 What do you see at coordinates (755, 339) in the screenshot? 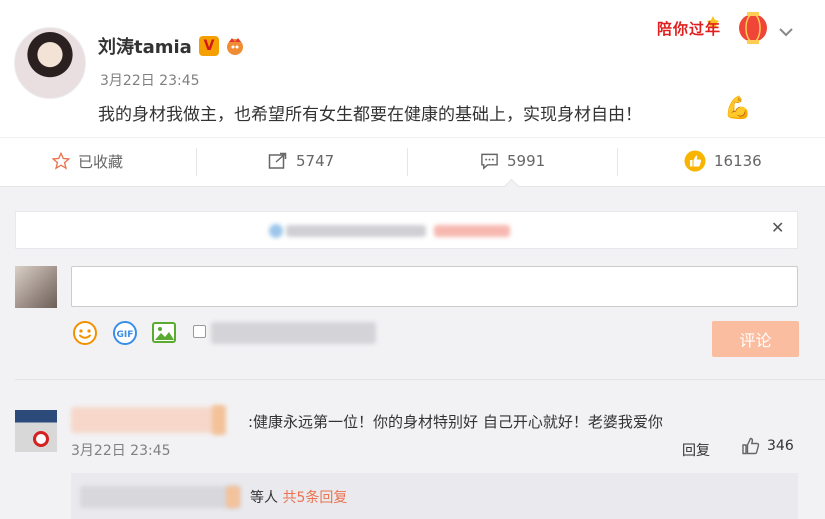
I see `submit-comment-button: 评论` at bounding box center [755, 339].